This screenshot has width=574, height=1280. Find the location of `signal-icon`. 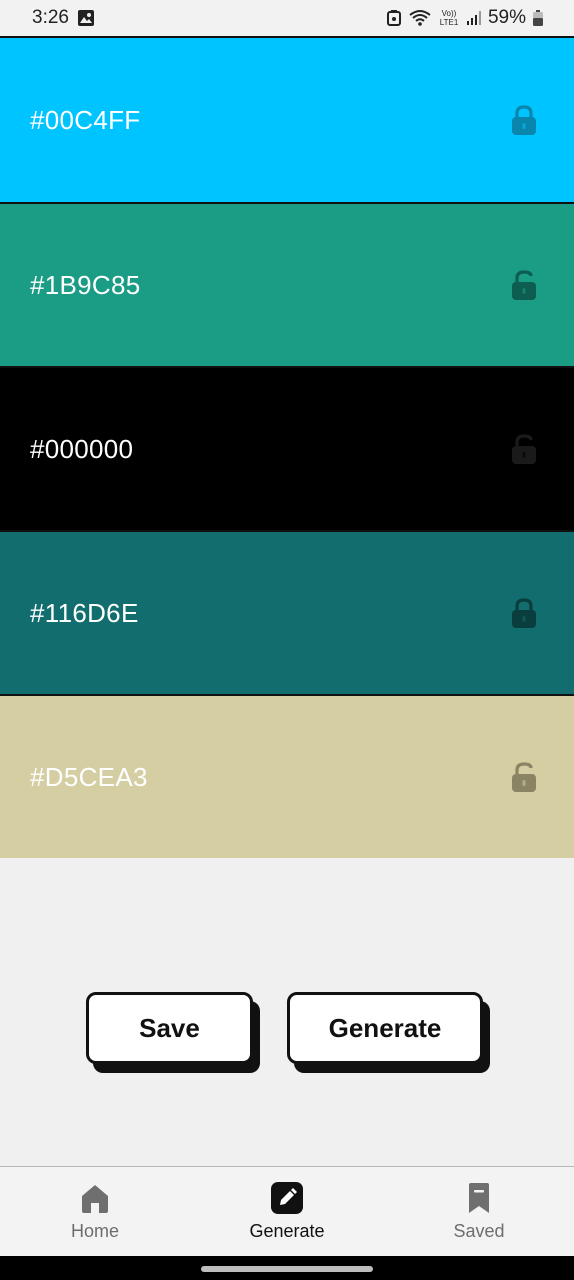

signal-icon is located at coordinates (474, 18).